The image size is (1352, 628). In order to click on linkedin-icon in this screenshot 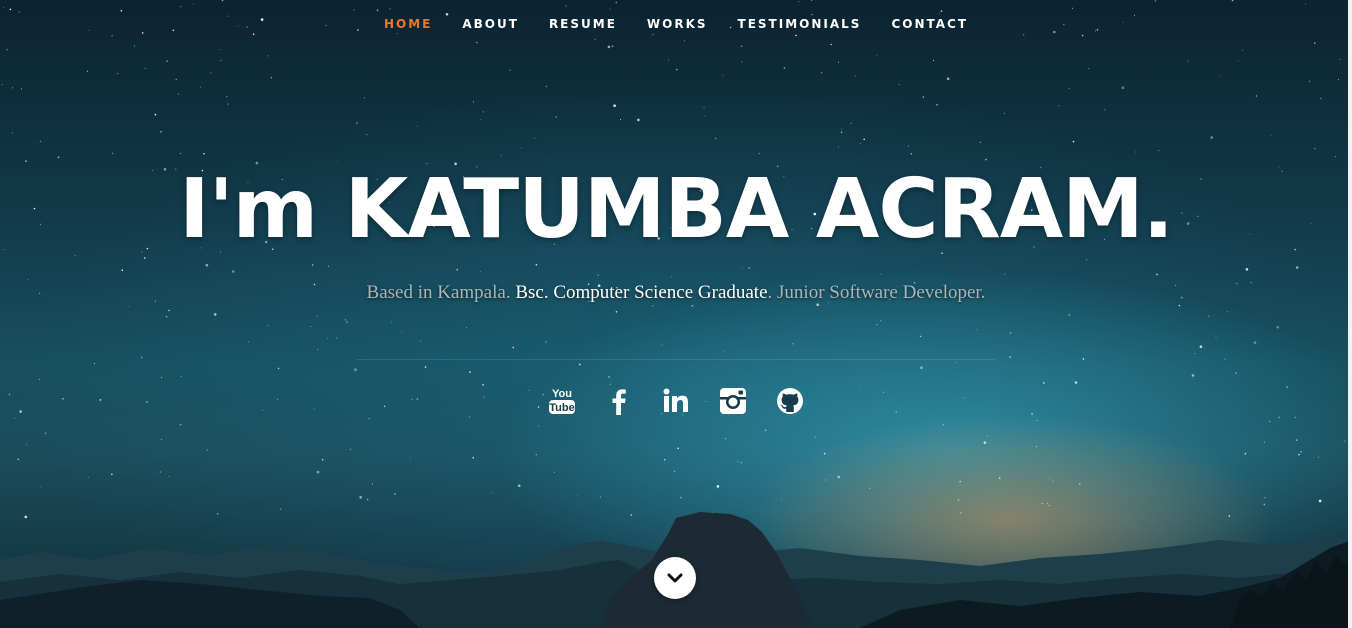, I will do `click(675, 400)`.